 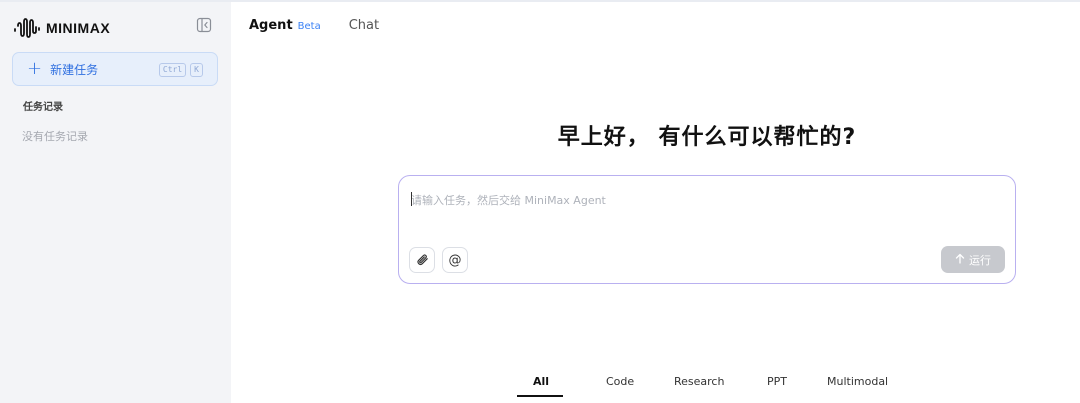 I want to click on new-task-label: 新建任务, so click(x=74, y=69).